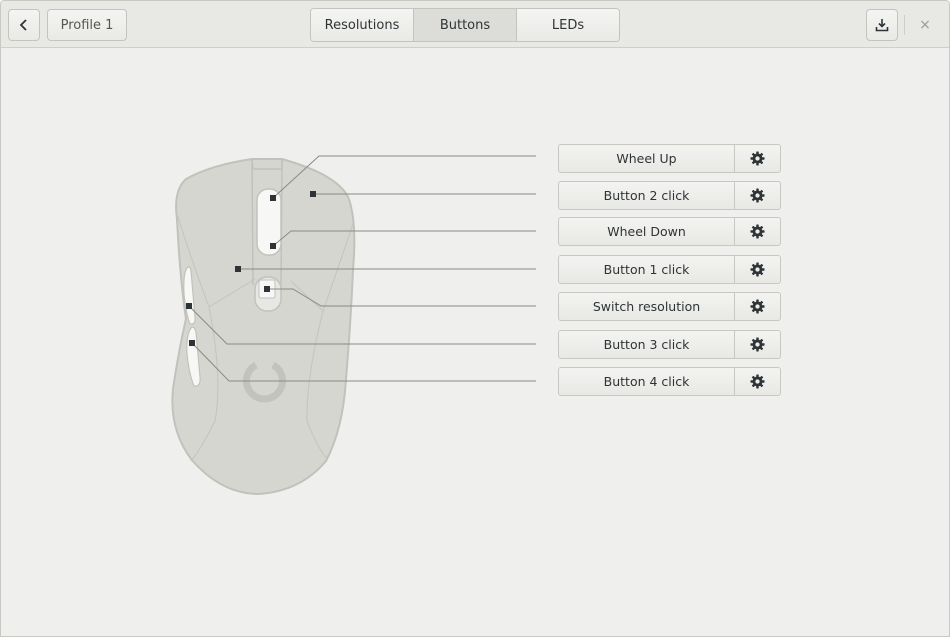  I want to click on close-button: ×, so click(925, 25).